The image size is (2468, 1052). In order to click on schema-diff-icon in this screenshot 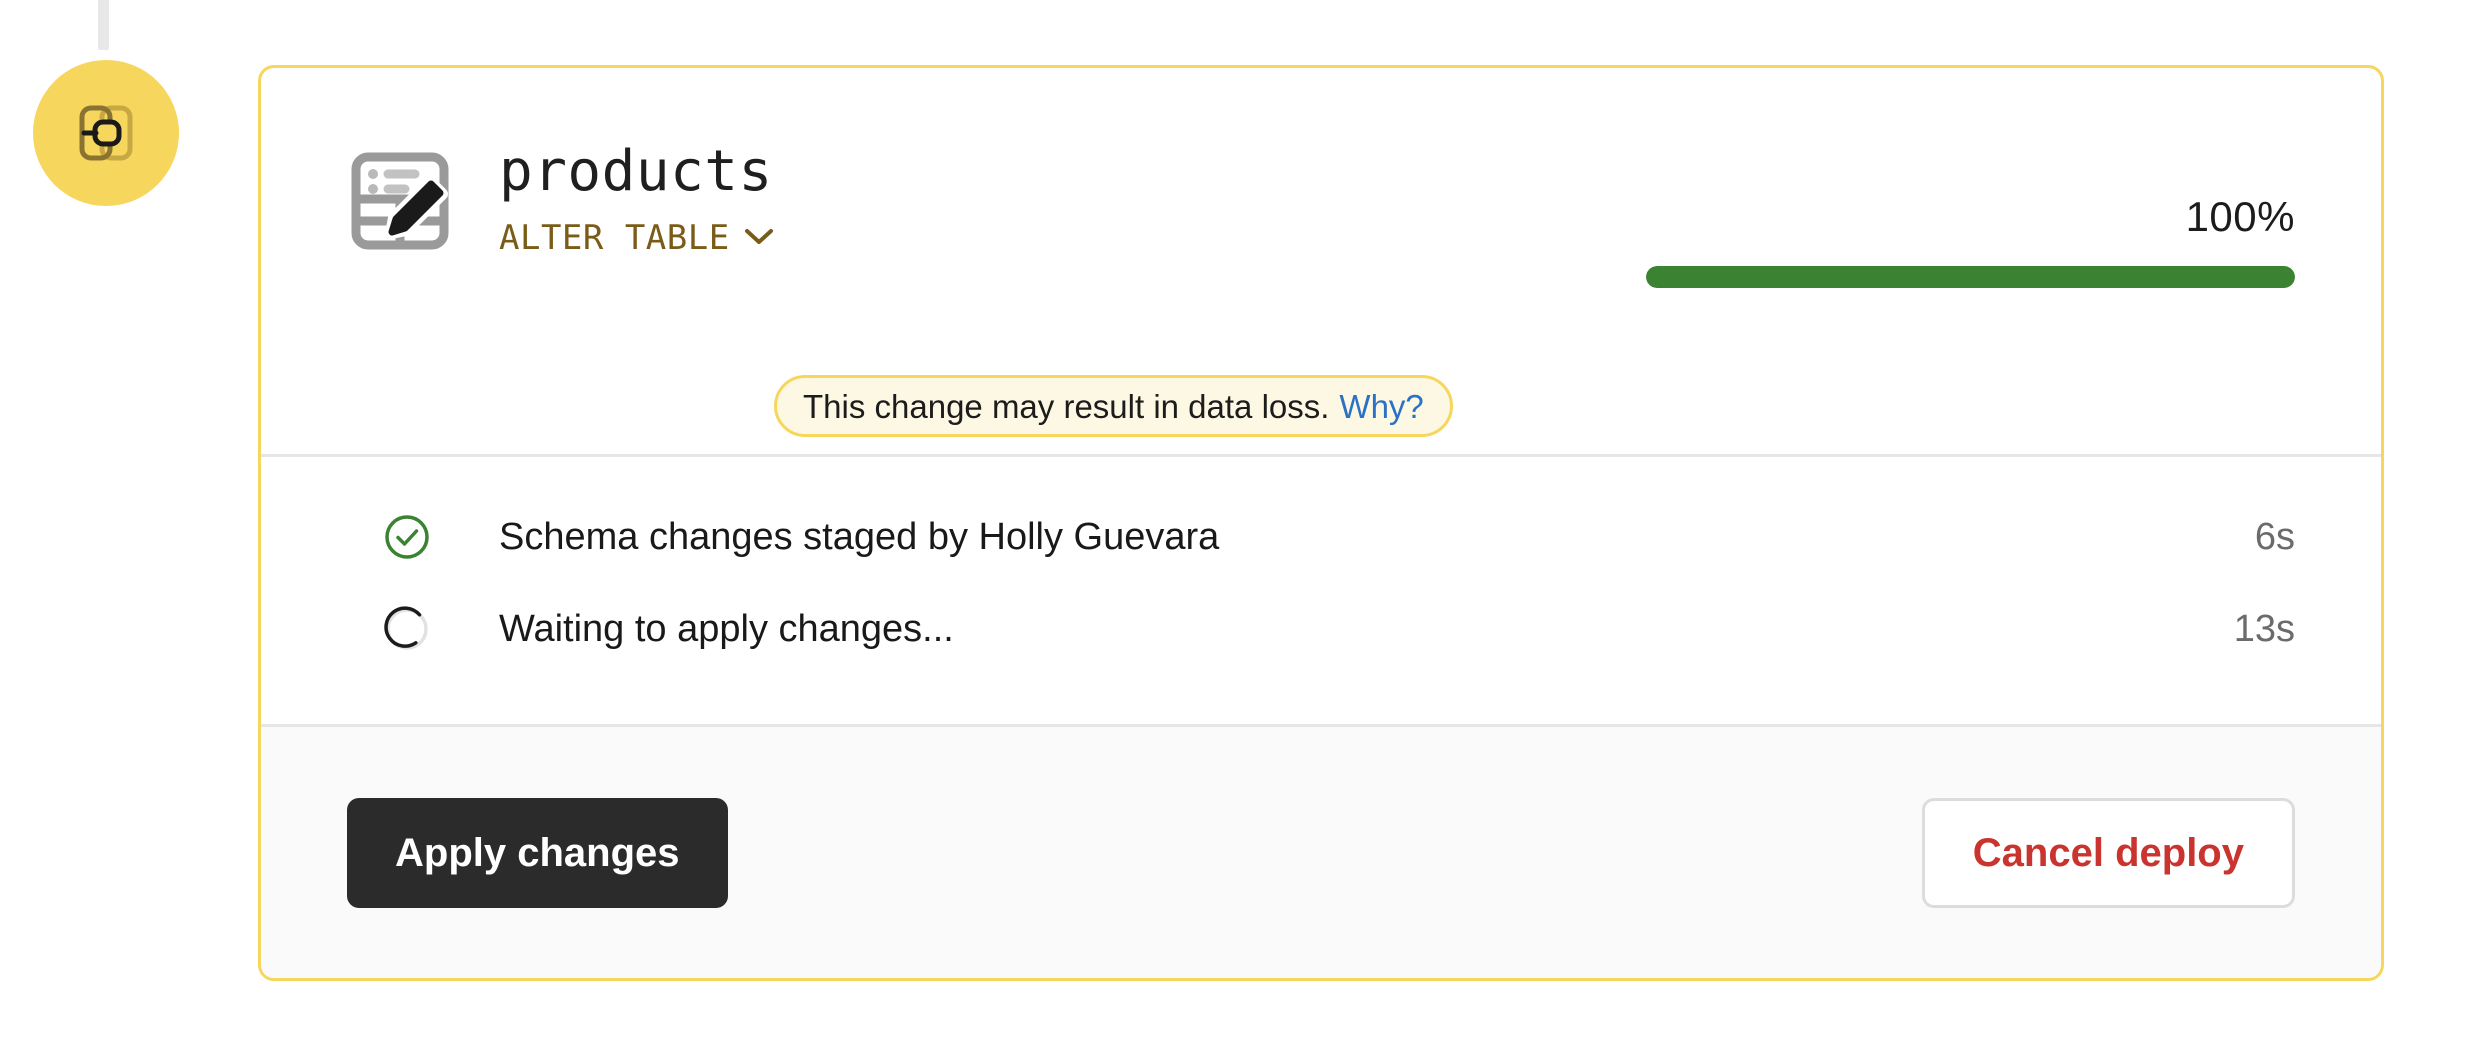, I will do `click(106, 133)`.